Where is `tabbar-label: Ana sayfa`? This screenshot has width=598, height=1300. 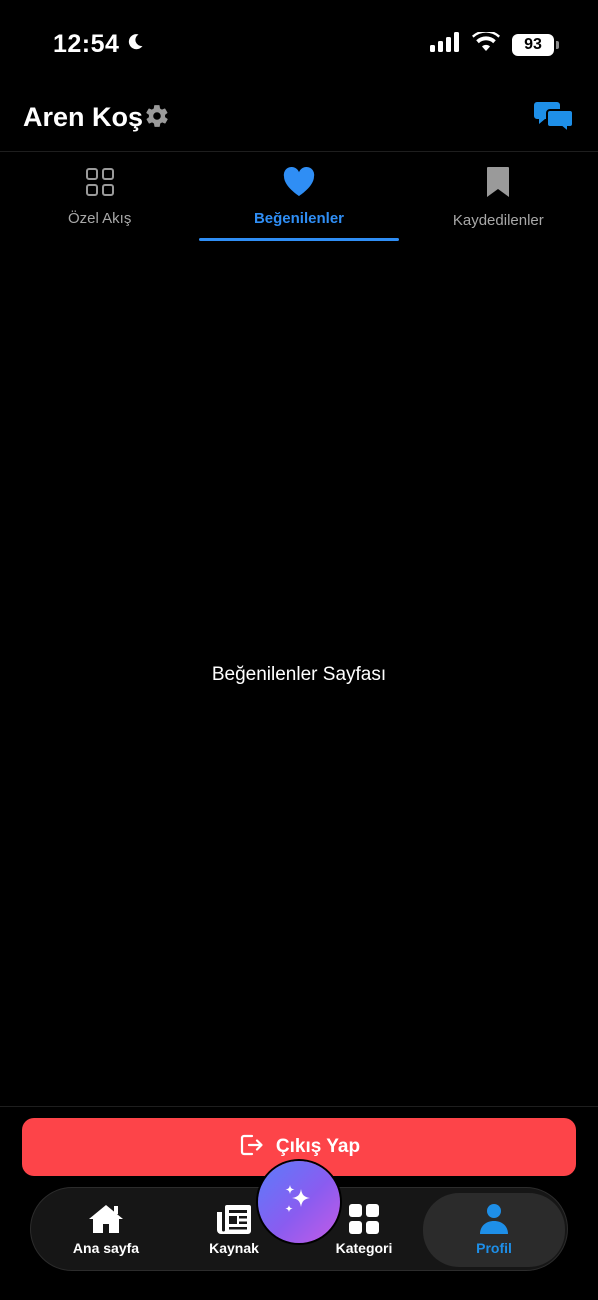 tabbar-label: Ana sayfa is located at coordinates (106, 1248).